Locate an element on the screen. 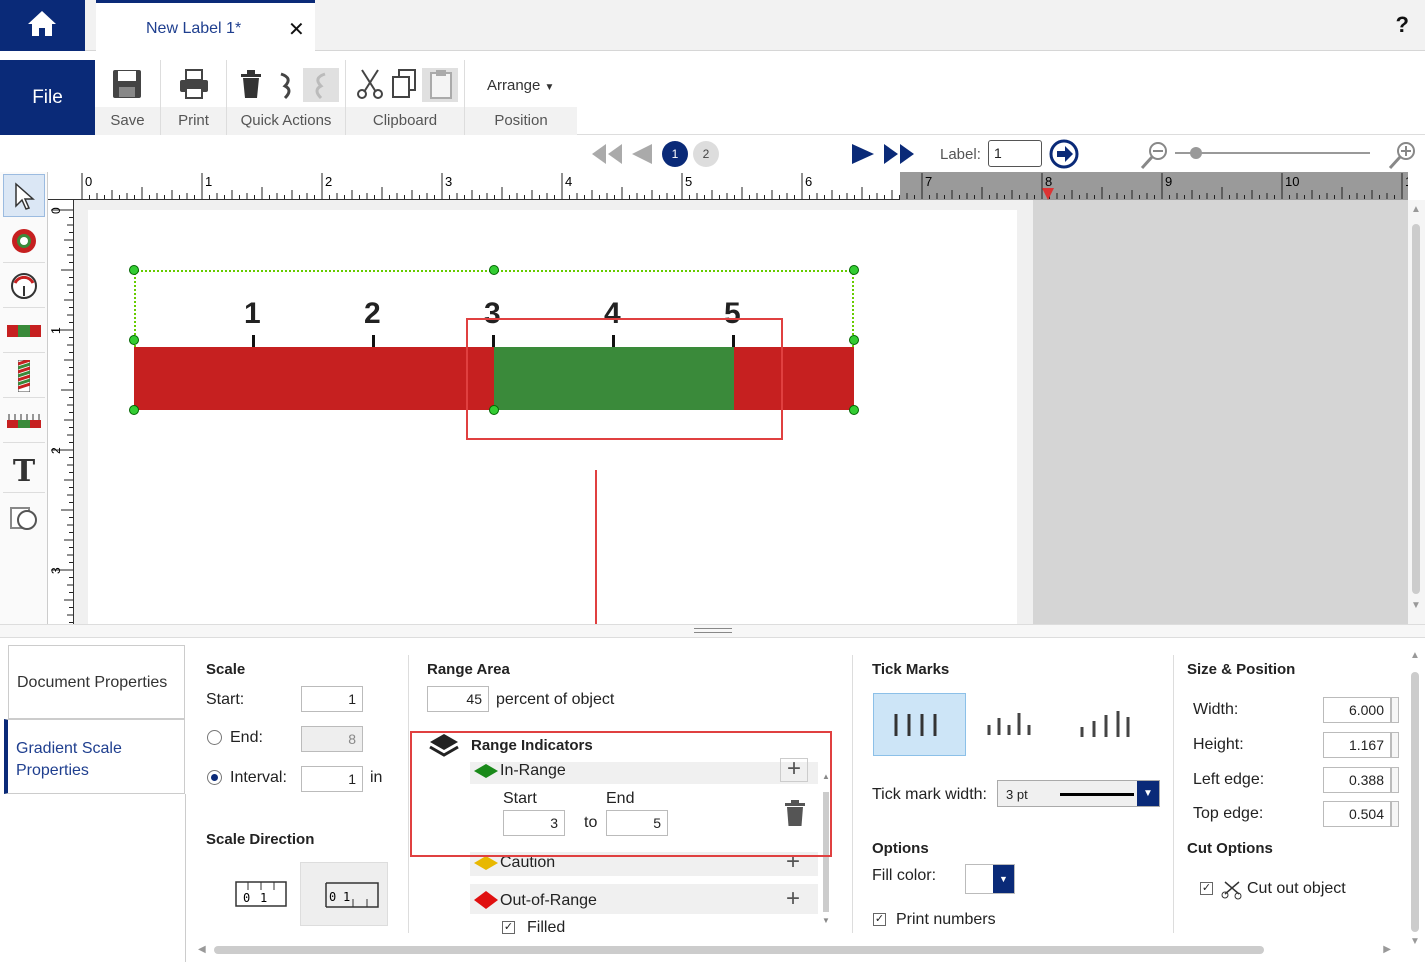  scroll-right-icon: ▶ is located at coordinates (1387, 949).